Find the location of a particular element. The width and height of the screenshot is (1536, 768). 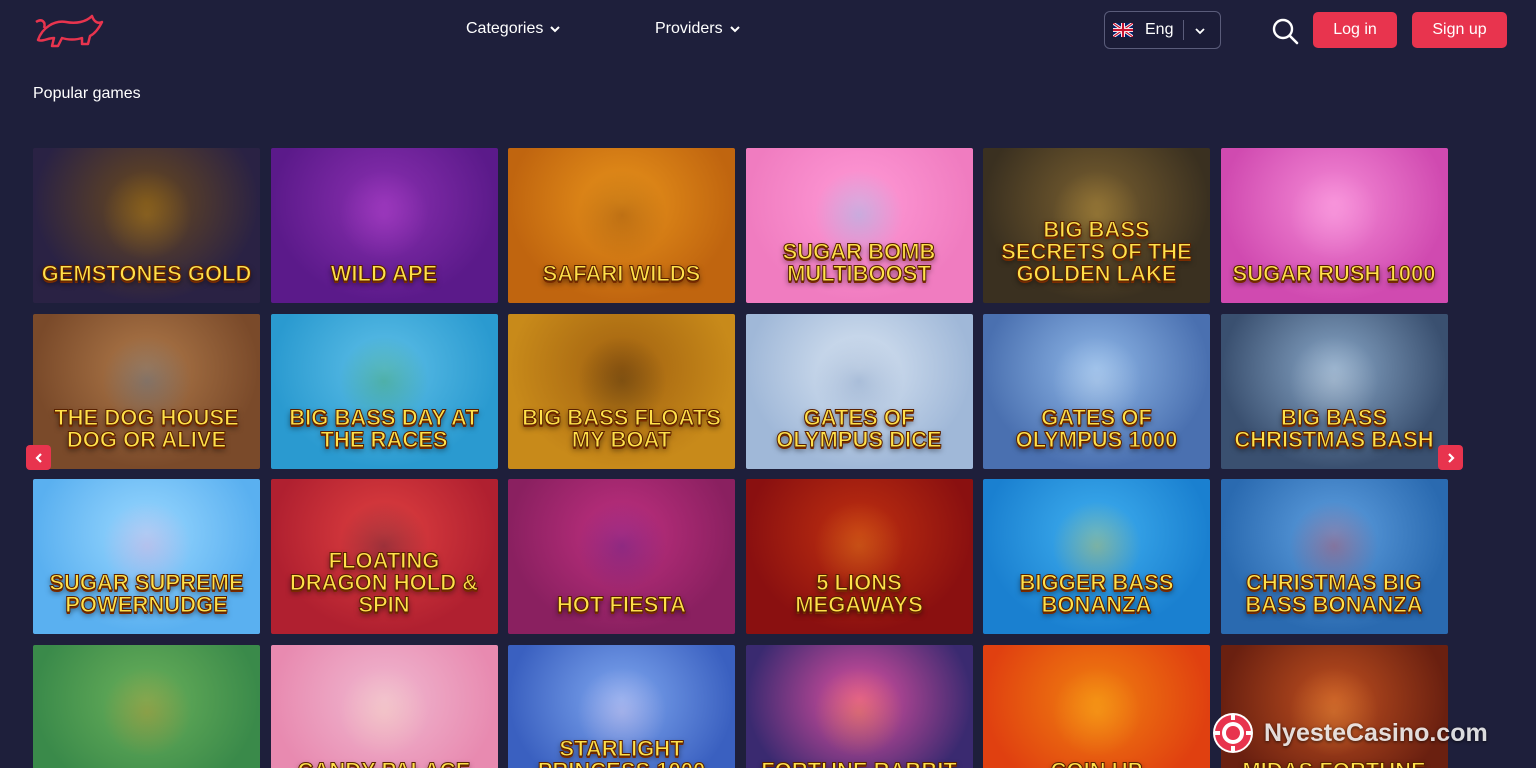

game-tile: Candy Palace is located at coordinates (384, 706).